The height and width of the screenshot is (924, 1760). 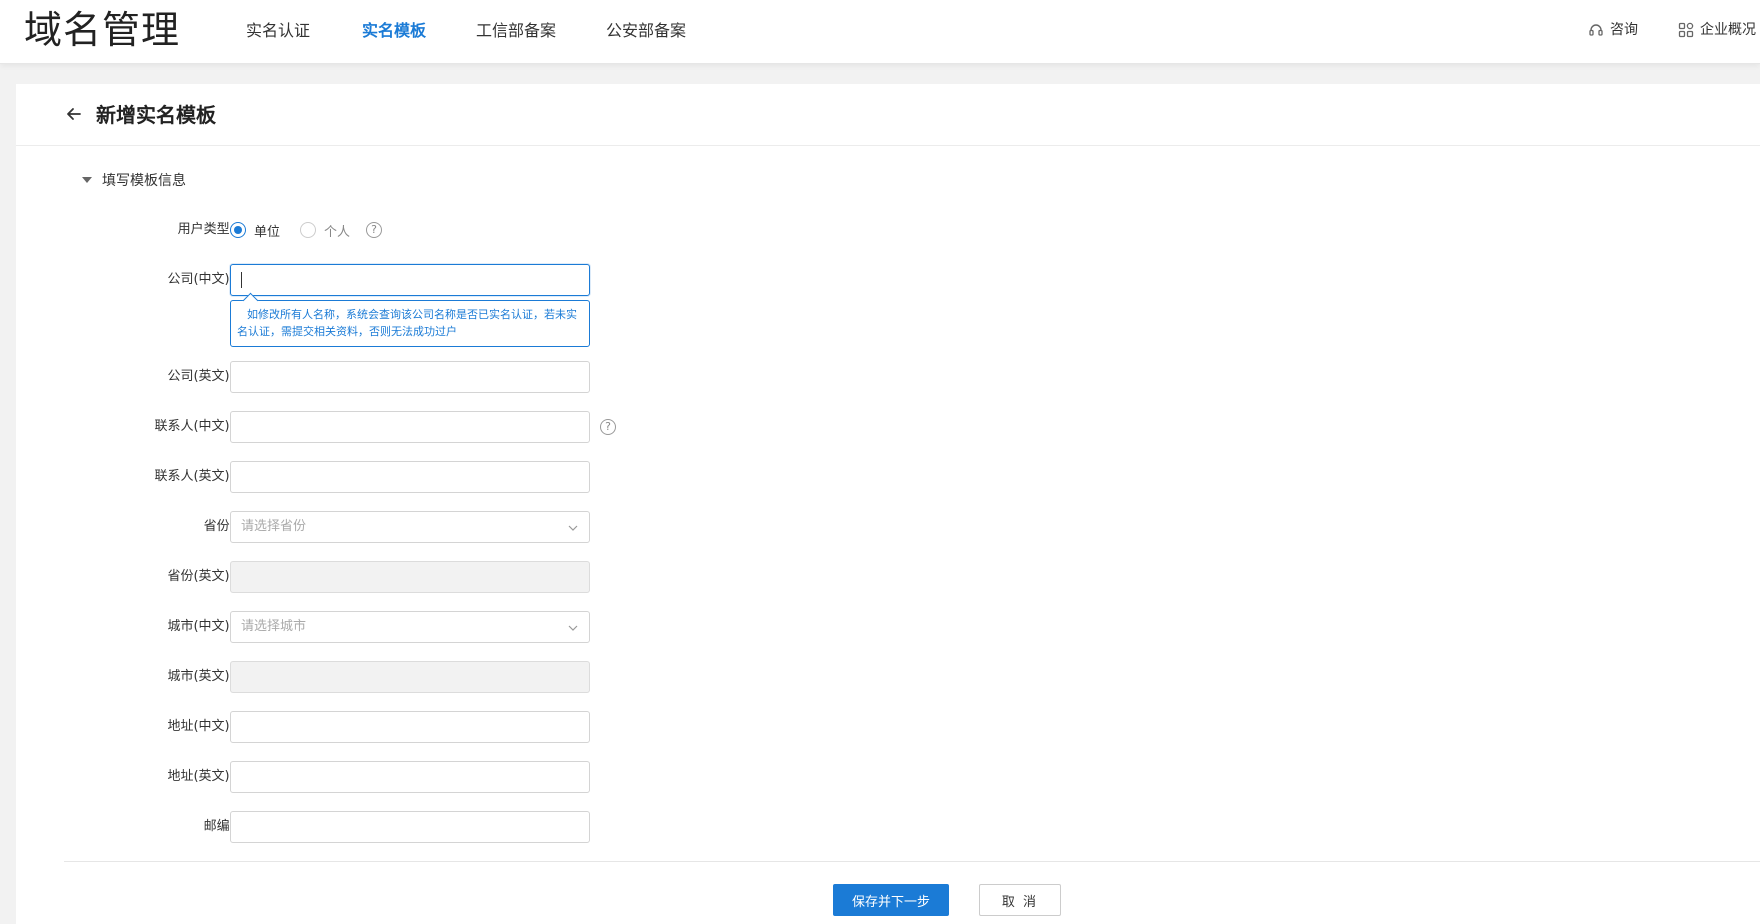 I want to click on company-cn-input, so click(x=410, y=280).